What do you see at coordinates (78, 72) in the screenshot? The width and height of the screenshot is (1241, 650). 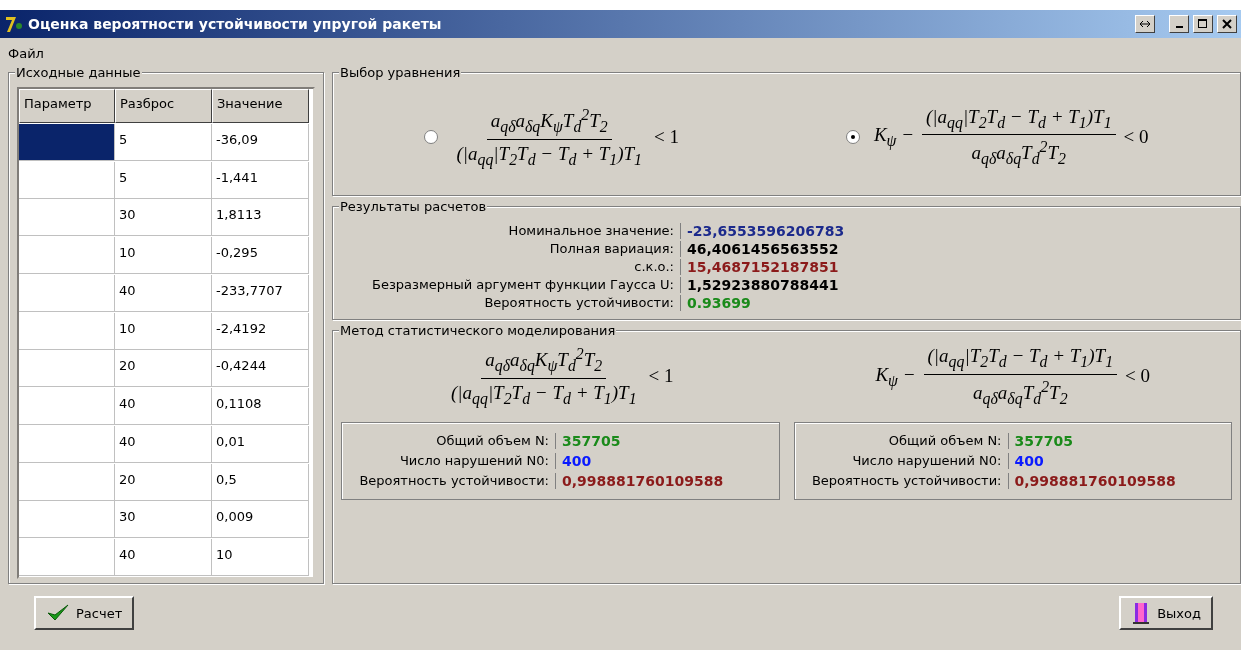 I see `group-title: Исходные данные` at bounding box center [78, 72].